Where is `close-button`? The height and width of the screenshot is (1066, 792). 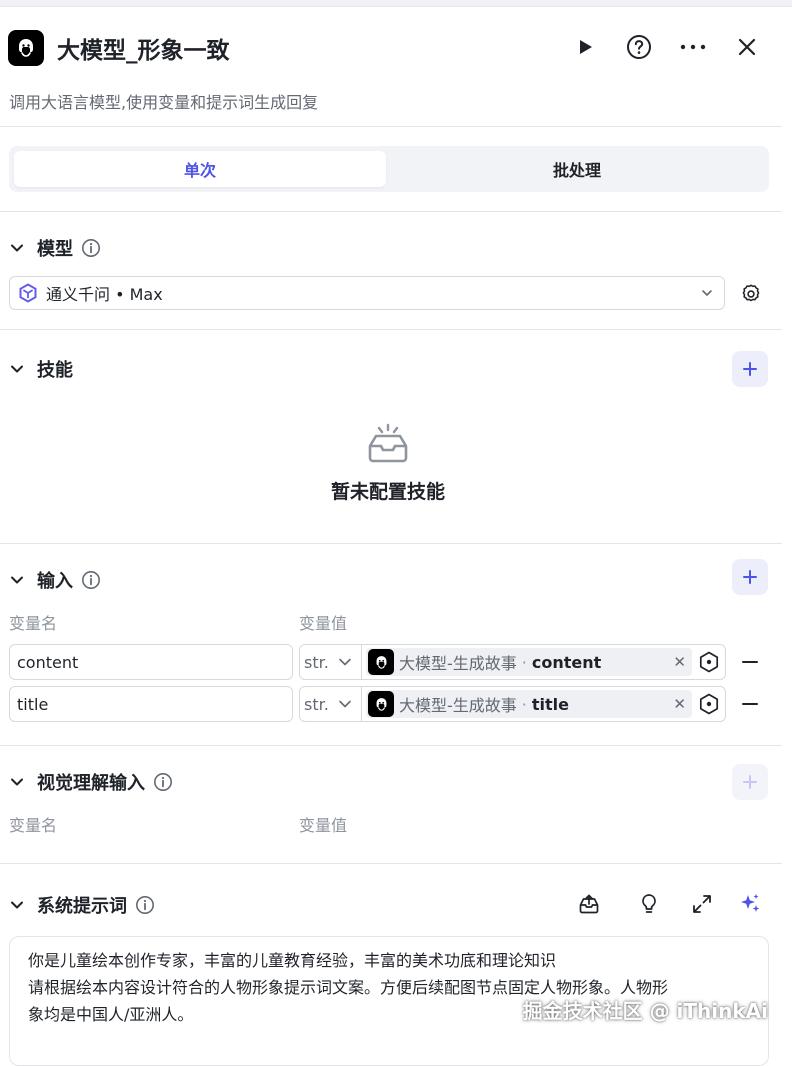
close-button is located at coordinates (747, 47).